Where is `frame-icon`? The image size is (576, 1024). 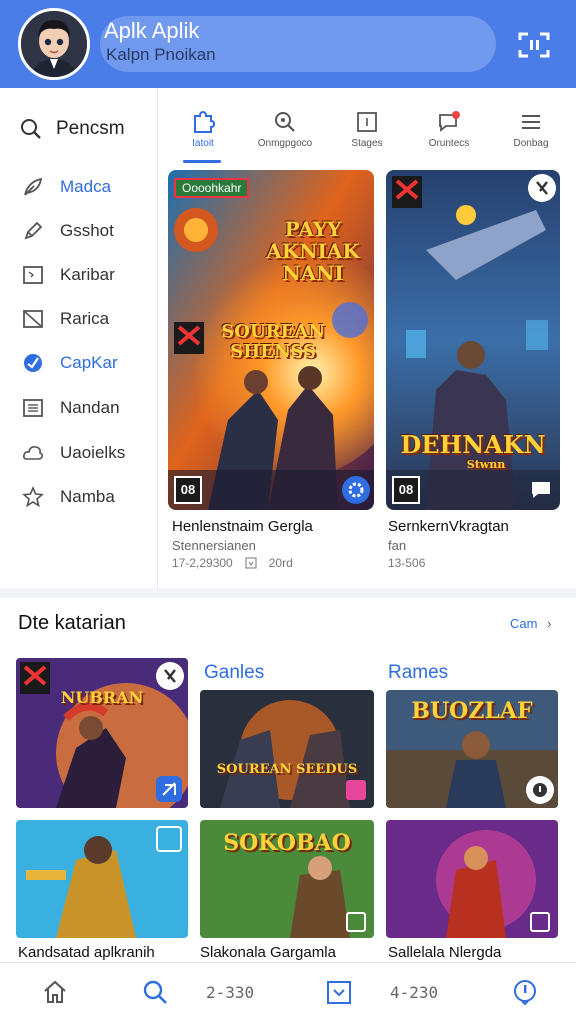
frame-icon is located at coordinates (33, 275).